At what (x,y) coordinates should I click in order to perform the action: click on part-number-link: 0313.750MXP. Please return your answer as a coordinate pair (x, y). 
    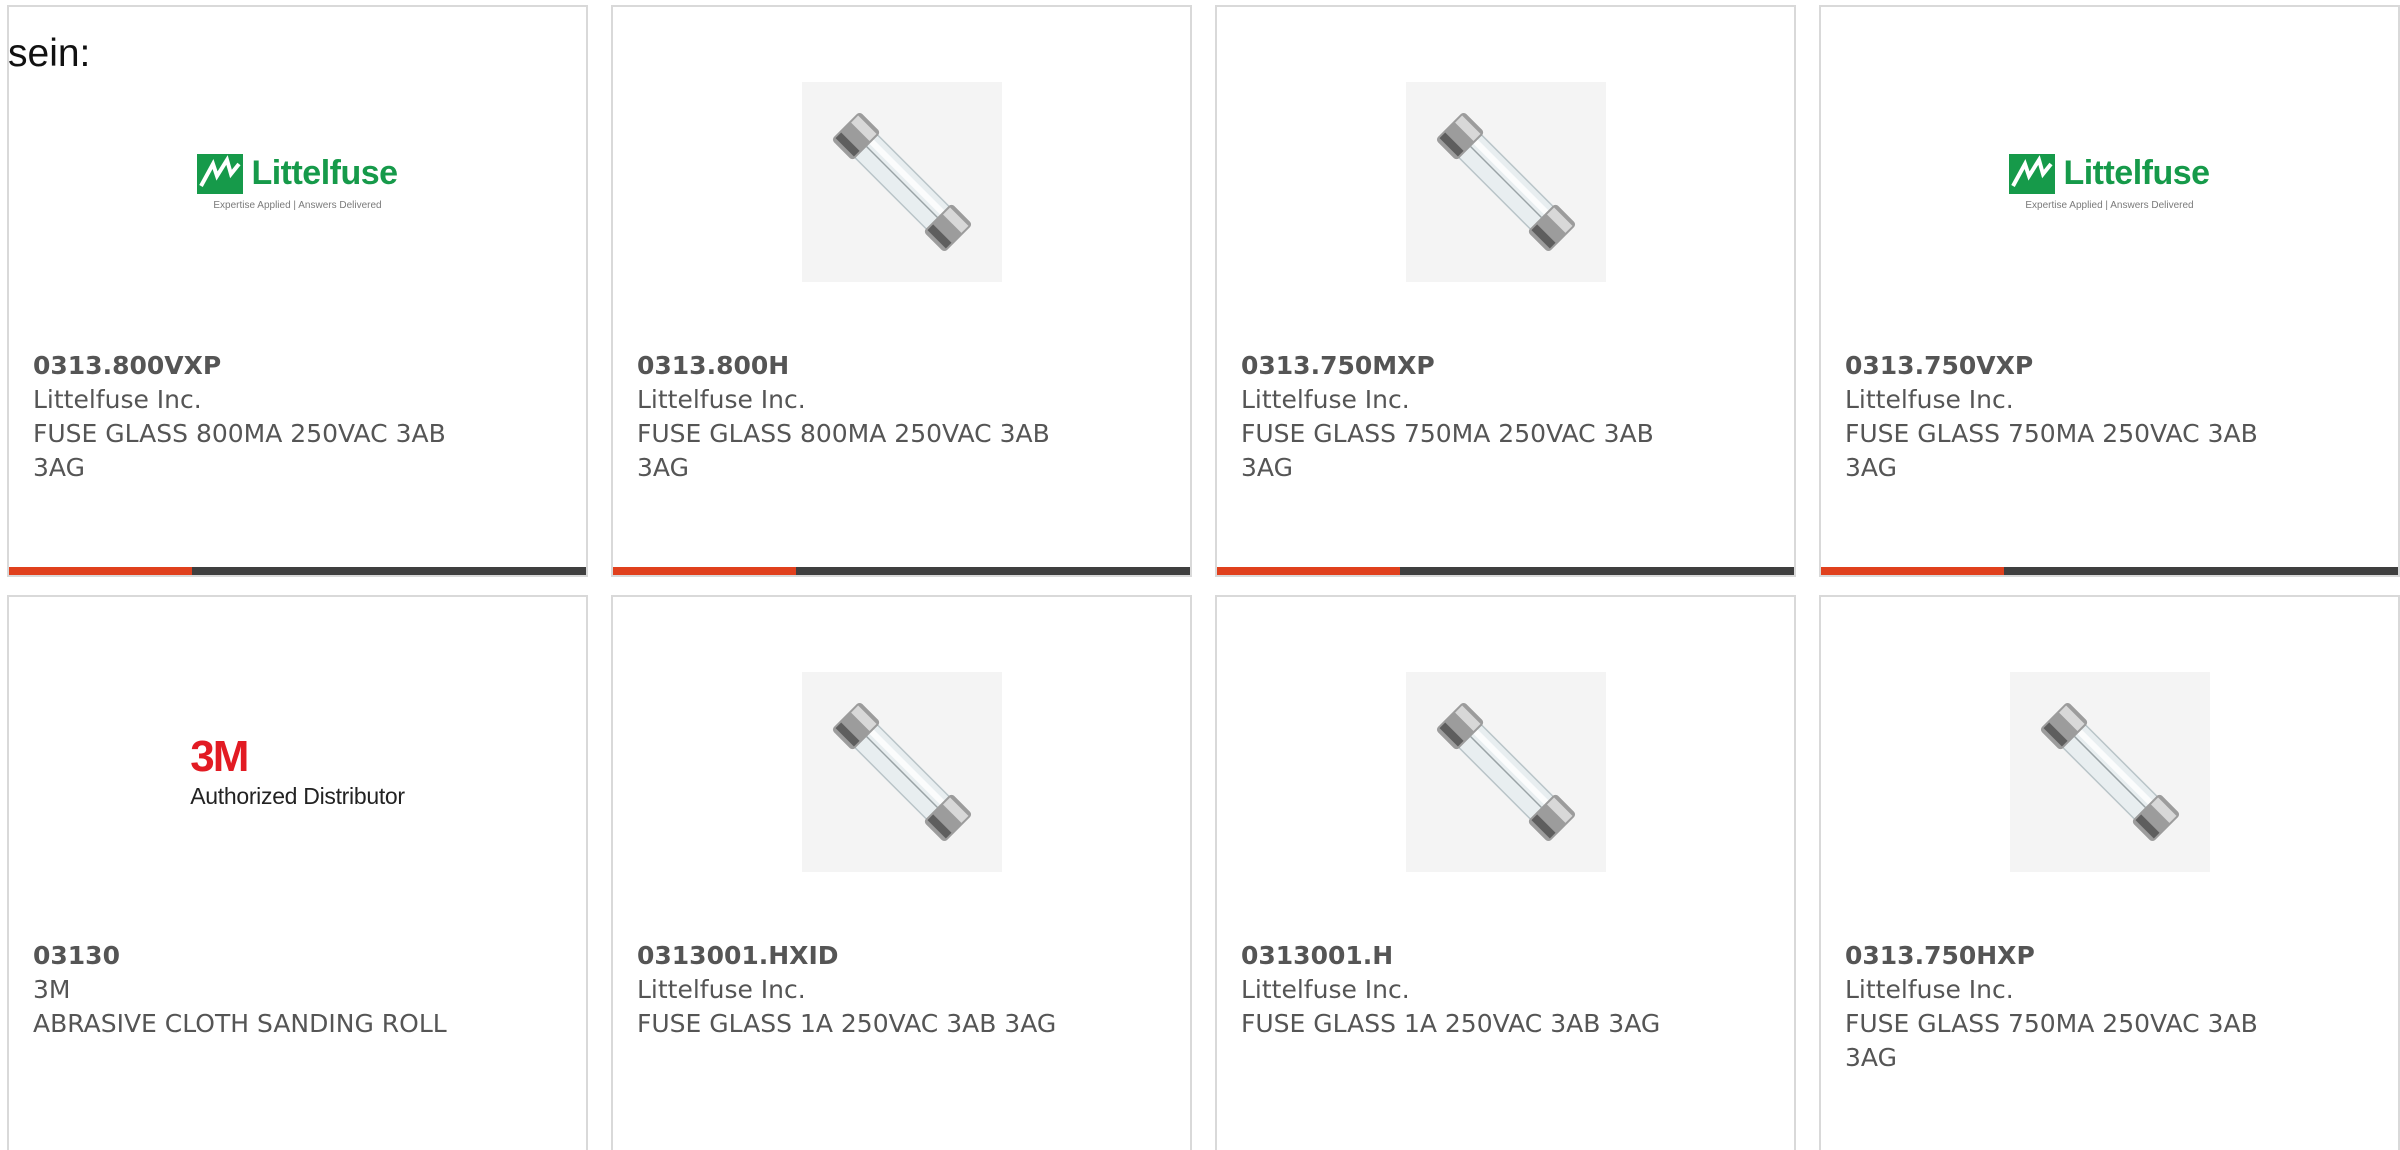
    Looking at the image, I should click on (1456, 366).